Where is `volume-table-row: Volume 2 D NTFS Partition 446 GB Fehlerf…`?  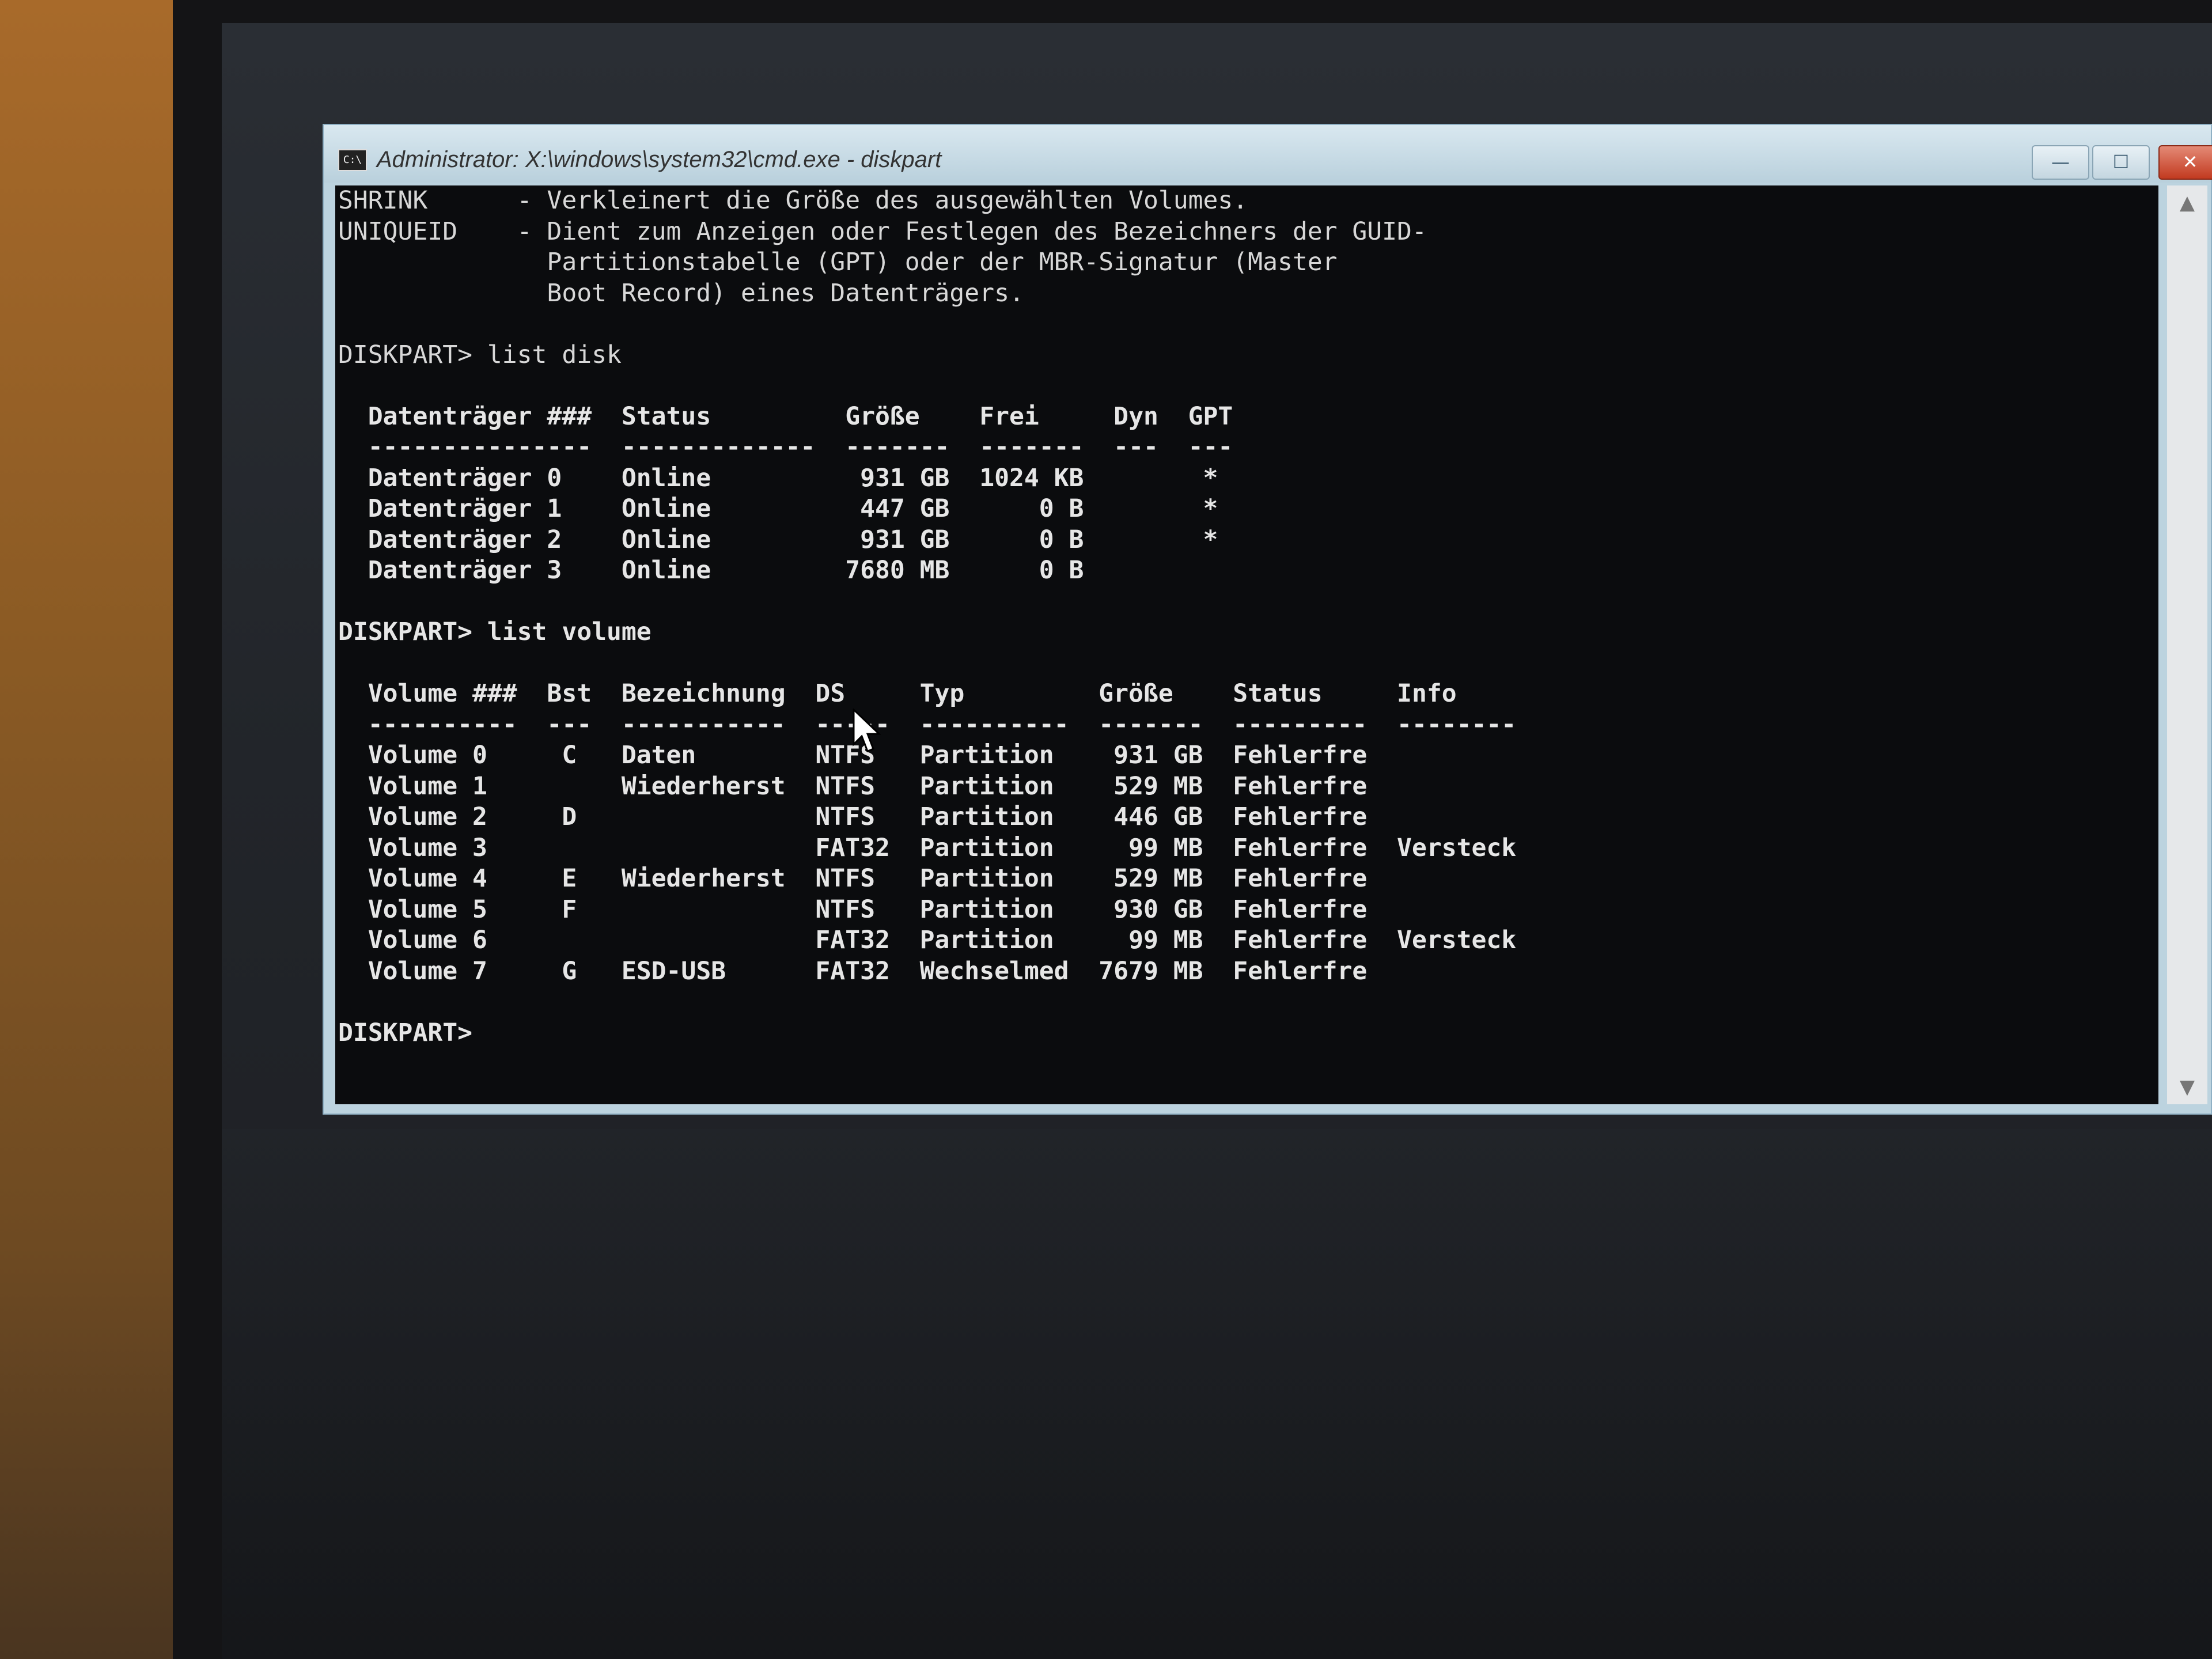 volume-table-row: Volume 2 D NTFS Partition 446 GB Fehlerf… is located at coordinates (853, 816).